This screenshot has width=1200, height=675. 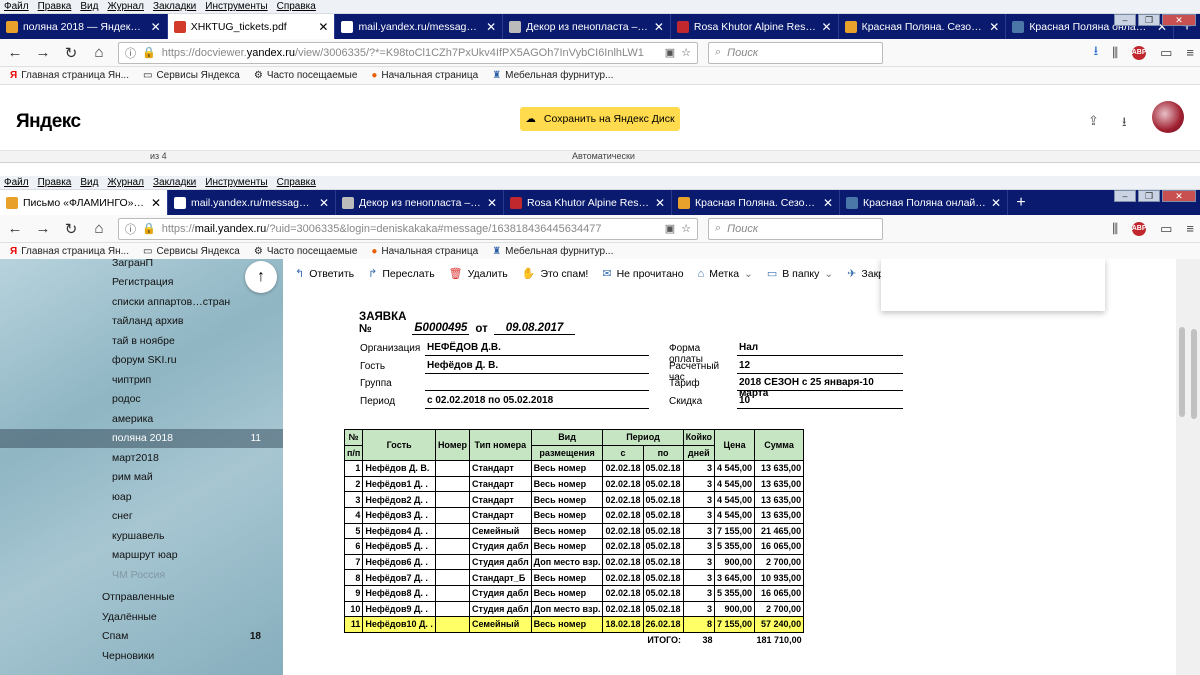 What do you see at coordinates (1194, 467) in the screenshot?
I see `outer-scrollbar` at bounding box center [1194, 467].